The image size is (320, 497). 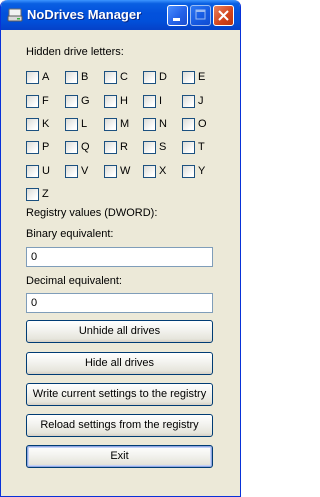 What do you see at coordinates (124, 101) in the screenshot?
I see `drive-letter-label: H` at bounding box center [124, 101].